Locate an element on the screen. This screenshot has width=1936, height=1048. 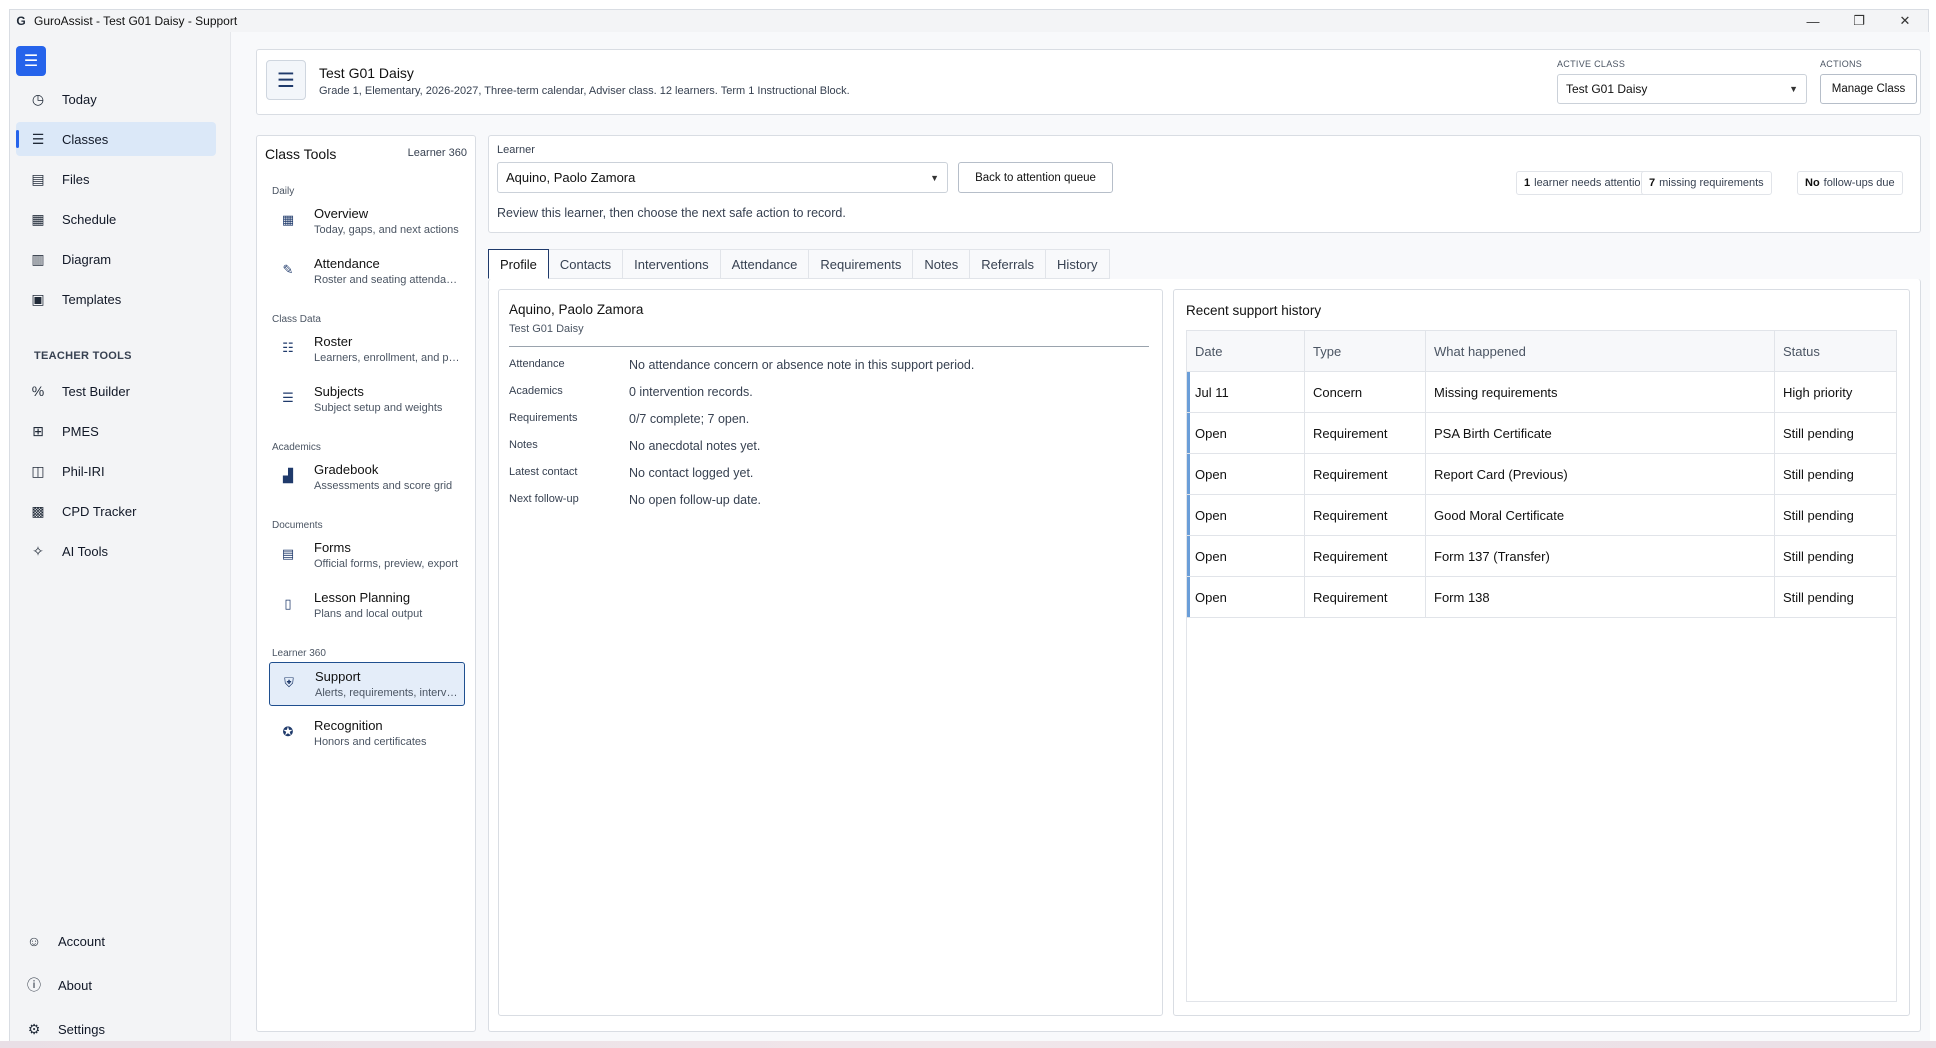
cell-status: High priority is located at coordinates (1818, 392).